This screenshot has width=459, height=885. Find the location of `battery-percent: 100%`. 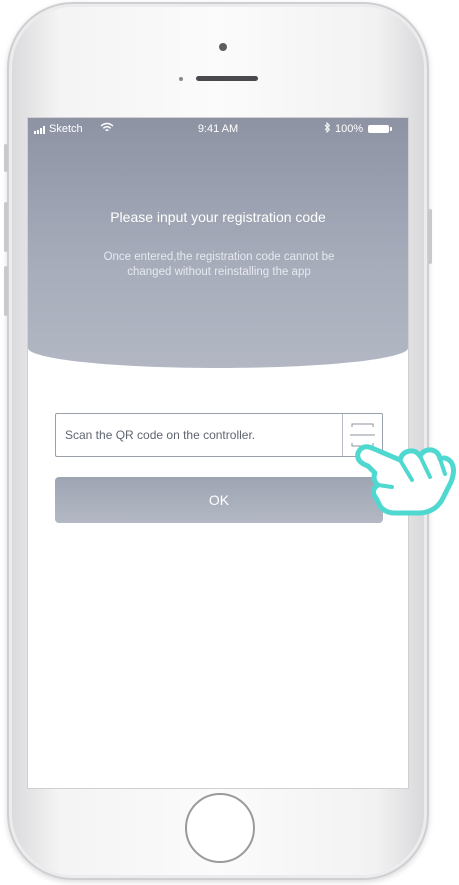

battery-percent: 100% is located at coordinates (349, 129).